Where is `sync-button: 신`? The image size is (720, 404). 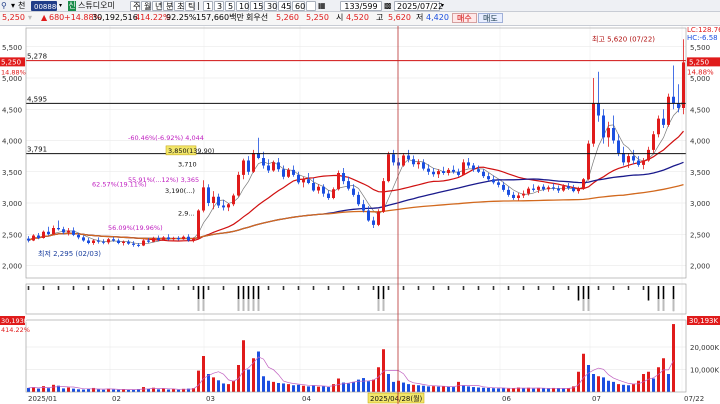
sync-button: 신 is located at coordinates (72, 6).